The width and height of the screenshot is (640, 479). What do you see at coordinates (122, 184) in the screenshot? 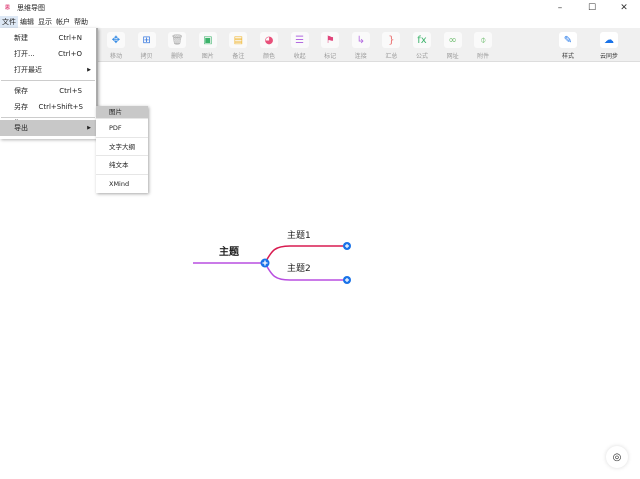
I see `export-xmind: XMind` at bounding box center [122, 184].